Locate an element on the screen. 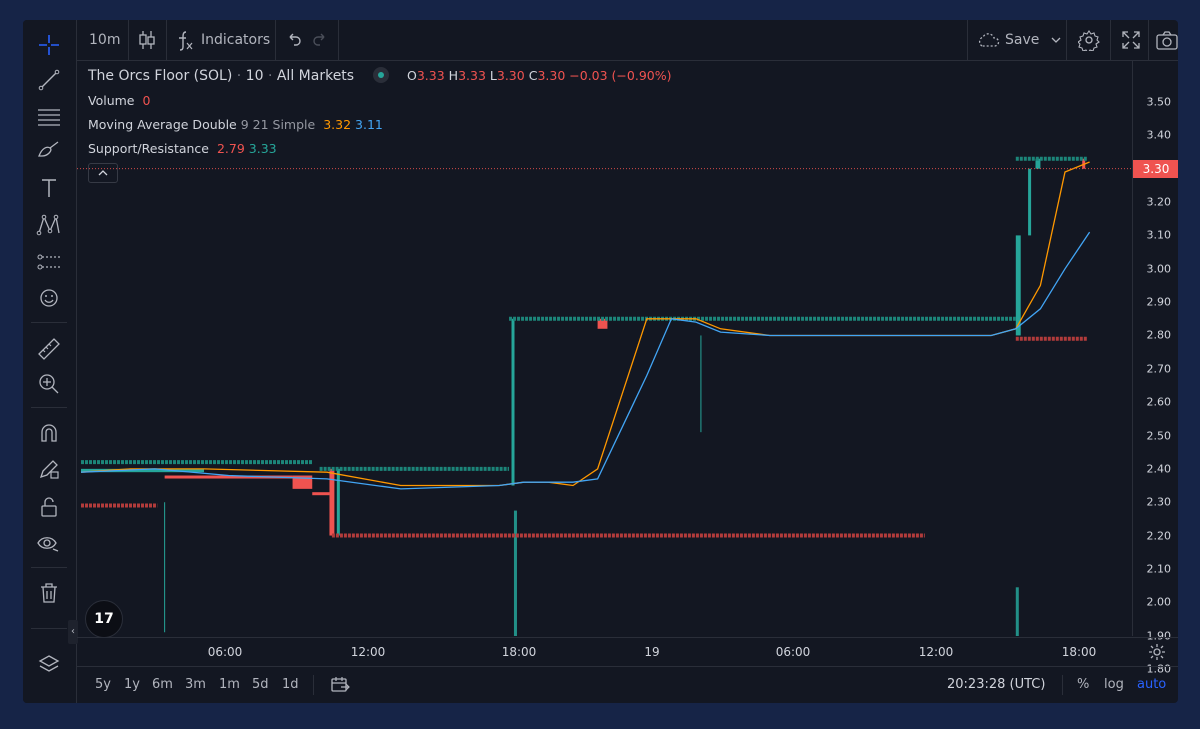 The width and height of the screenshot is (1200, 729). magnet-tool is located at coordinates (49, 433).